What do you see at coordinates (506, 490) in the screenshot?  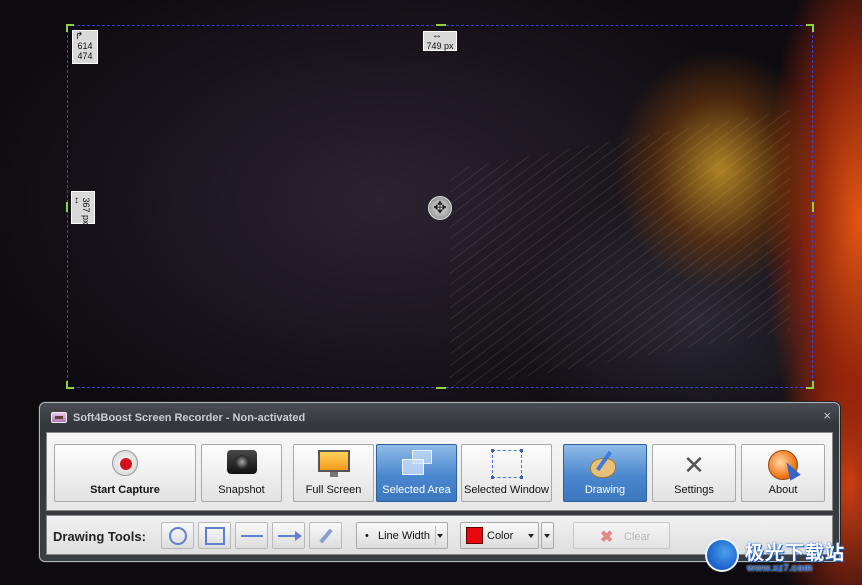 I see `selected-window-label: Selected Window` at bounding box center [506, 490].